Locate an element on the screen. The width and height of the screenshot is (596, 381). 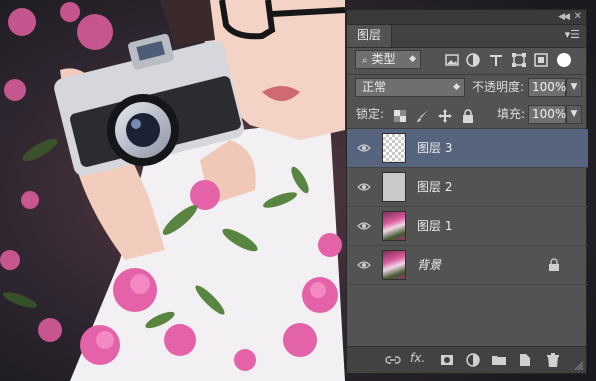
panel-top-strip: ◀◀ ✕ is located at coordinates (466, 17).